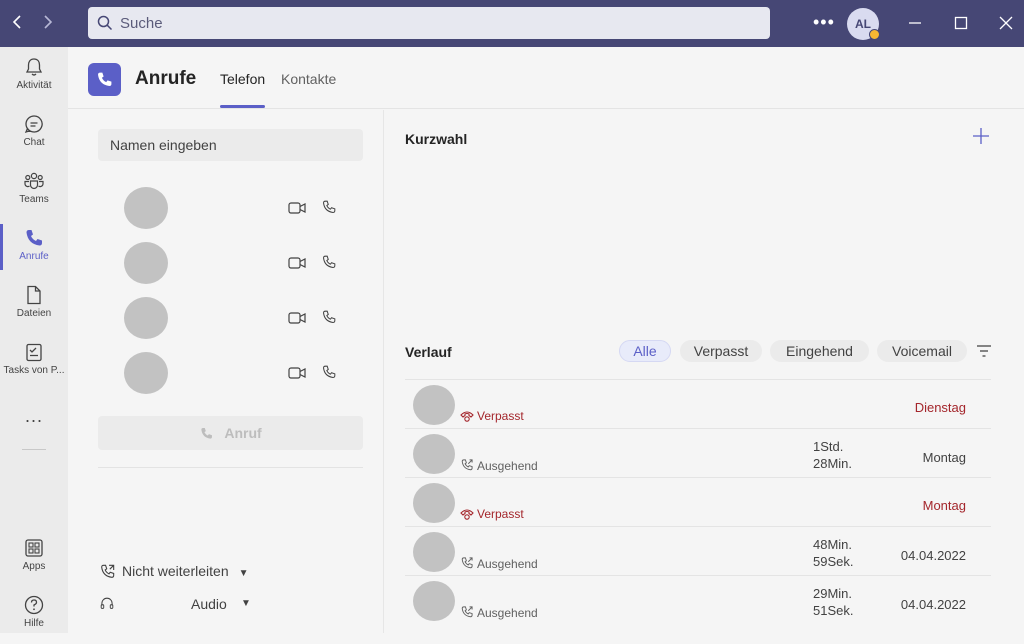 The width and height of the screenshot is (1024, 644). What do you see at coordinates (833, 463) in the screenshot?
I see `duration-line: 28Min.` at bounding box center [833, 463].